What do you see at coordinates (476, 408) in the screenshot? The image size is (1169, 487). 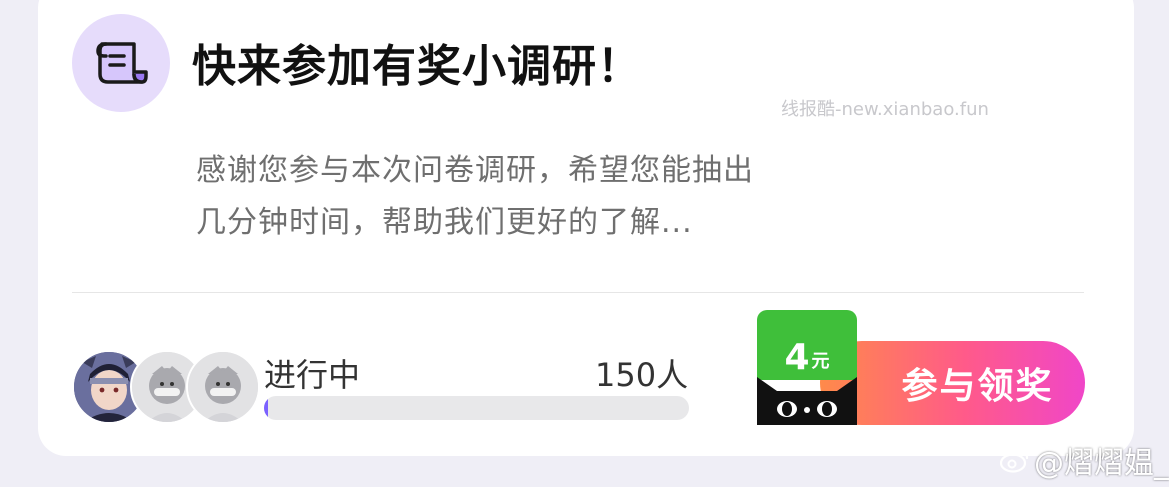 I see `participation-progress-bar` at bounding box center [476, 408].